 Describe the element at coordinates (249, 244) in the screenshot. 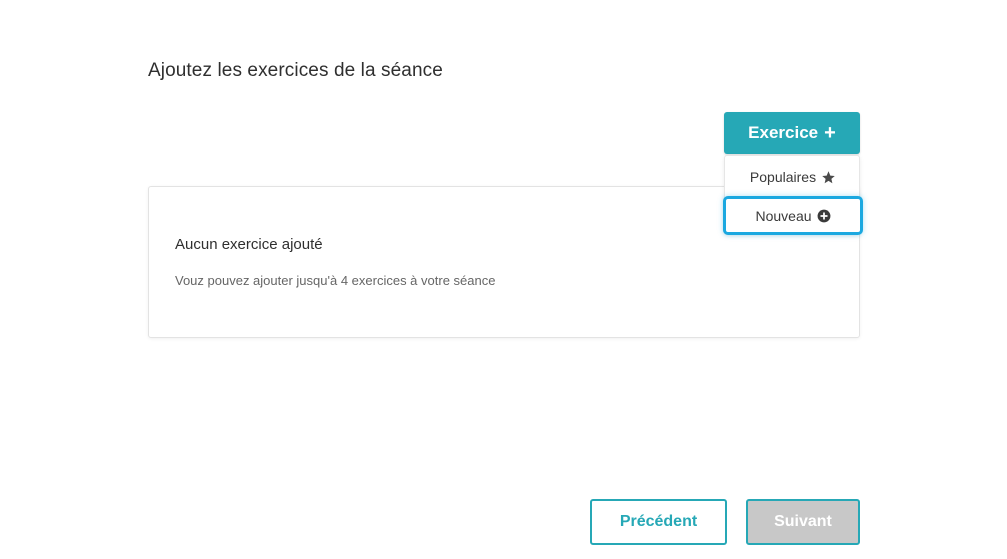

I see `empty-state-title: Aucun exercice ajouté` at that location.